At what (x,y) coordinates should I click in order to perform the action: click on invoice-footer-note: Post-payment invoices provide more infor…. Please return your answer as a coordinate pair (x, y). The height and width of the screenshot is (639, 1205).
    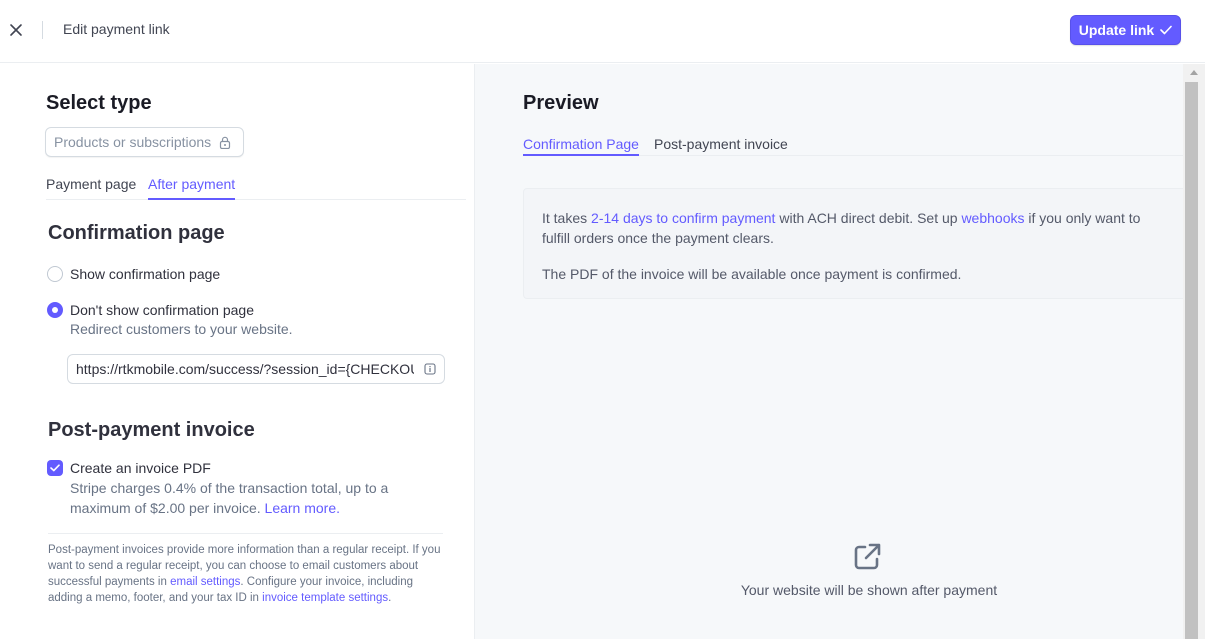
    Looking at the image, I should click on (245, 574).